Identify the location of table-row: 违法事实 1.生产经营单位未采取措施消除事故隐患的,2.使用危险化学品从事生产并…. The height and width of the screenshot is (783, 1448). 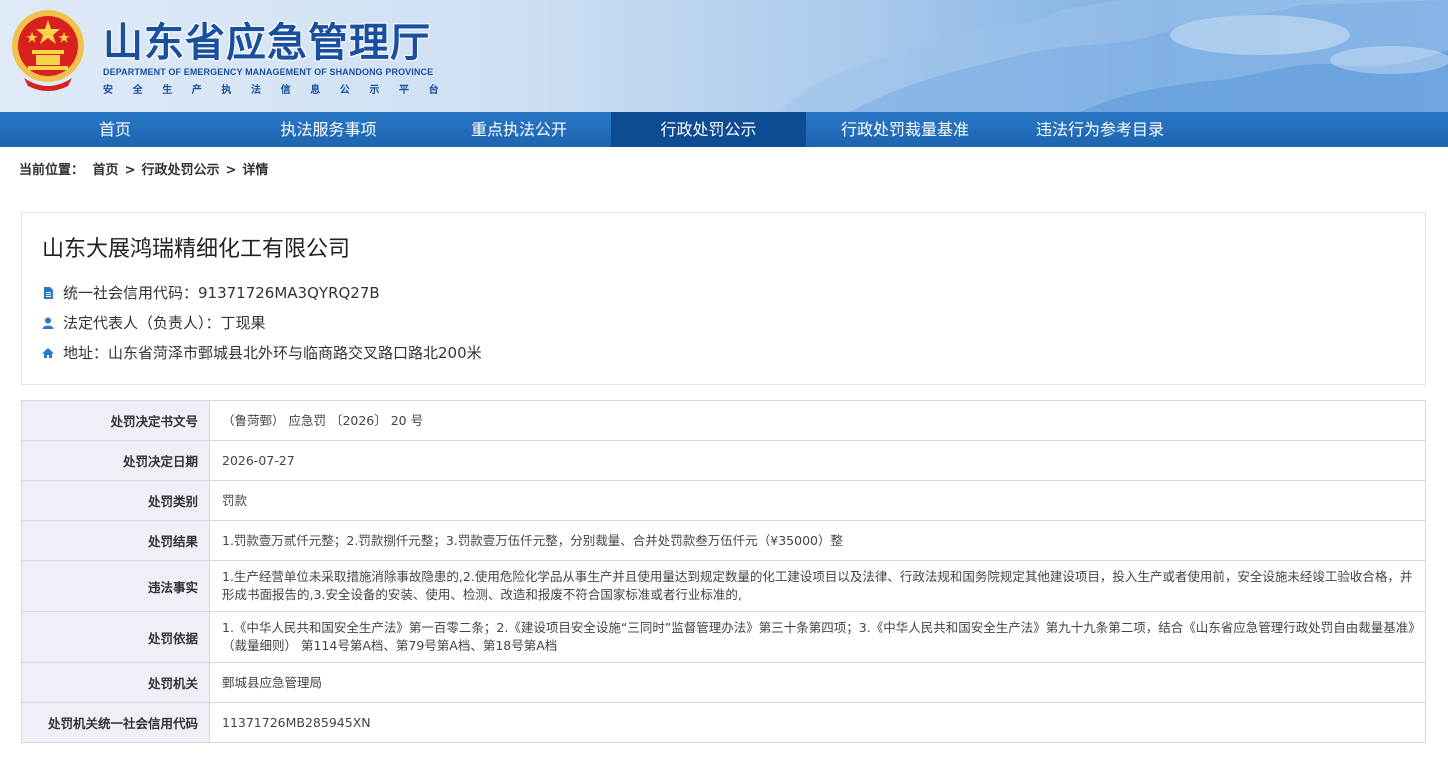
(723, 586).